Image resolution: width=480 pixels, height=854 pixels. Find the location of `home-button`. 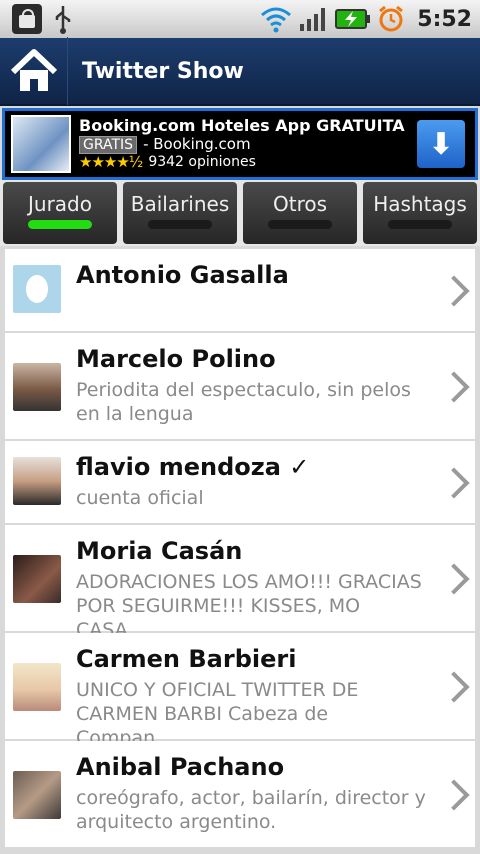

home-button is located at coordinates (34, 71).